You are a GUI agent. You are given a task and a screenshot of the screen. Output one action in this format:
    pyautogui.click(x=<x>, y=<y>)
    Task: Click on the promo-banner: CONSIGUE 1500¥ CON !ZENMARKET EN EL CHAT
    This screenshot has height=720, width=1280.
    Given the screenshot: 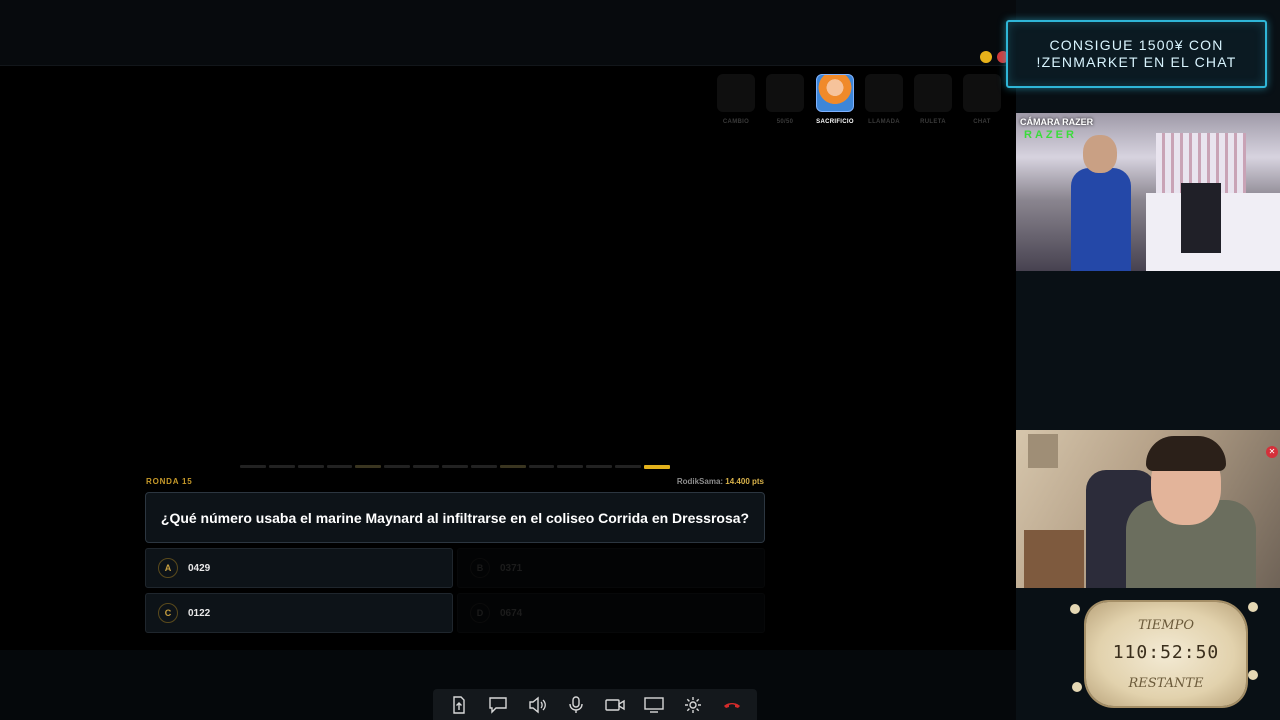 What is the action you would take?
    pyautogui.click(x=1136, y=54)
    